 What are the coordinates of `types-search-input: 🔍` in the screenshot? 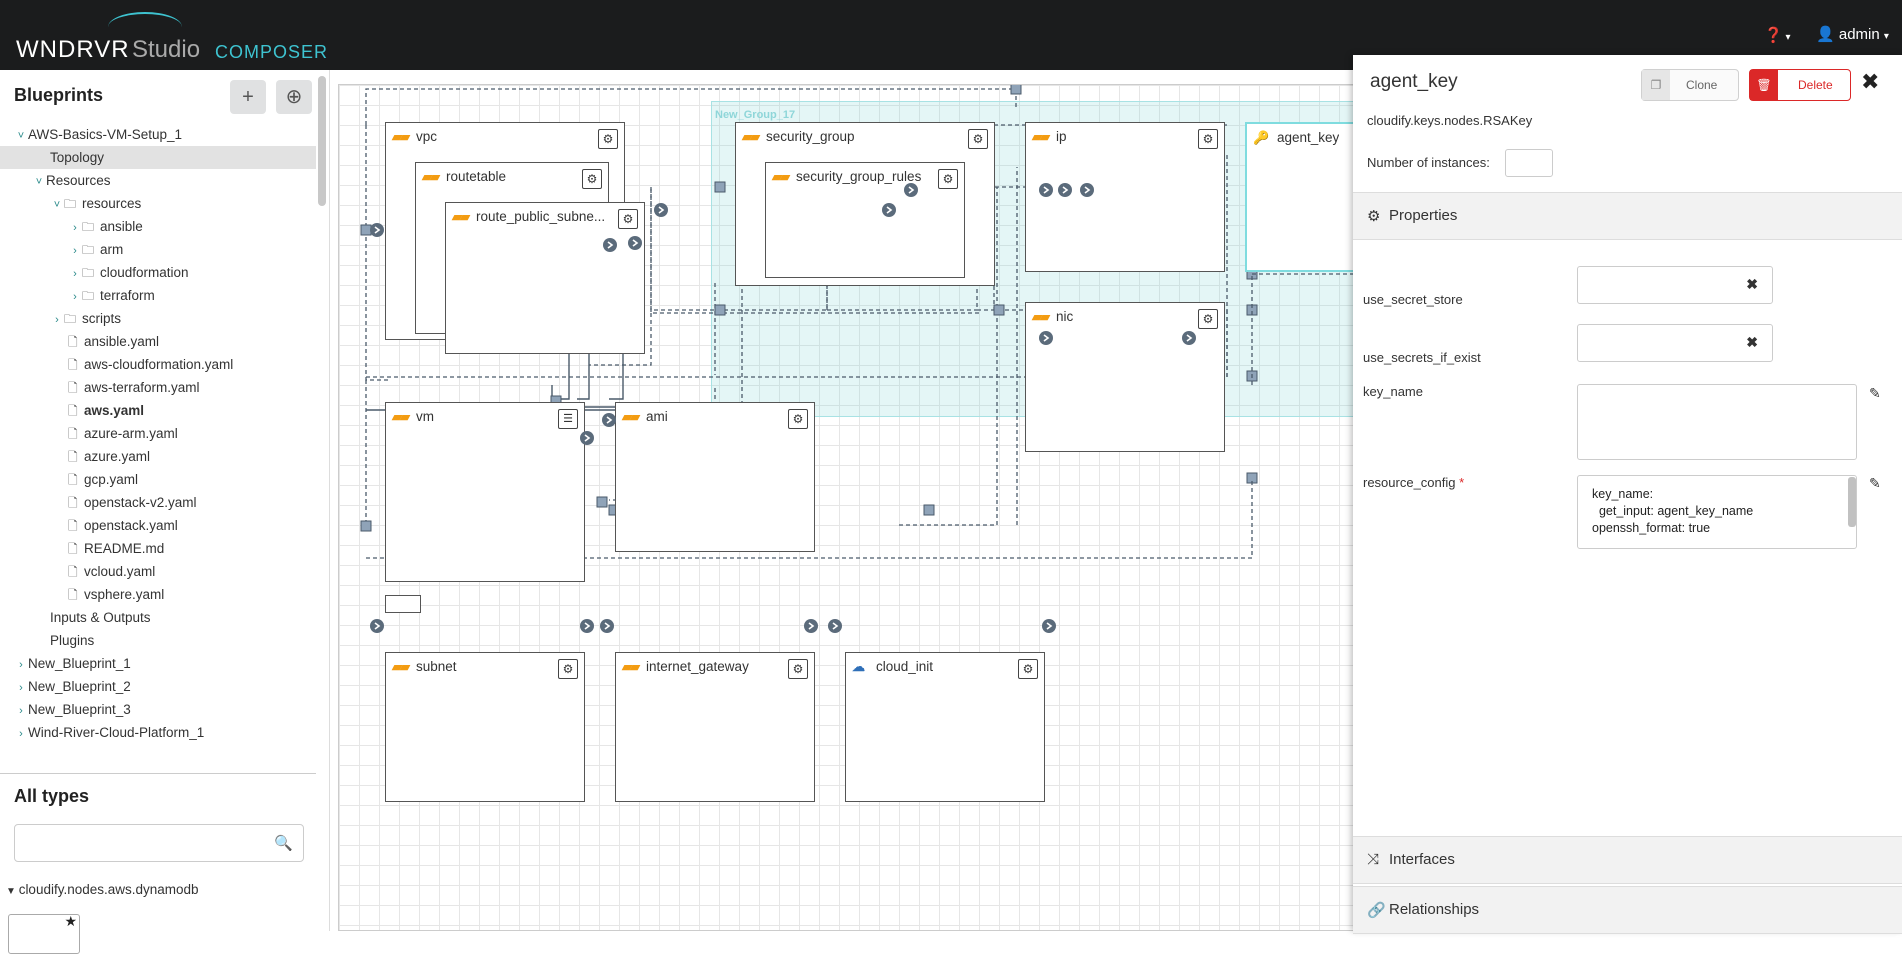 It's located at (159, 843).